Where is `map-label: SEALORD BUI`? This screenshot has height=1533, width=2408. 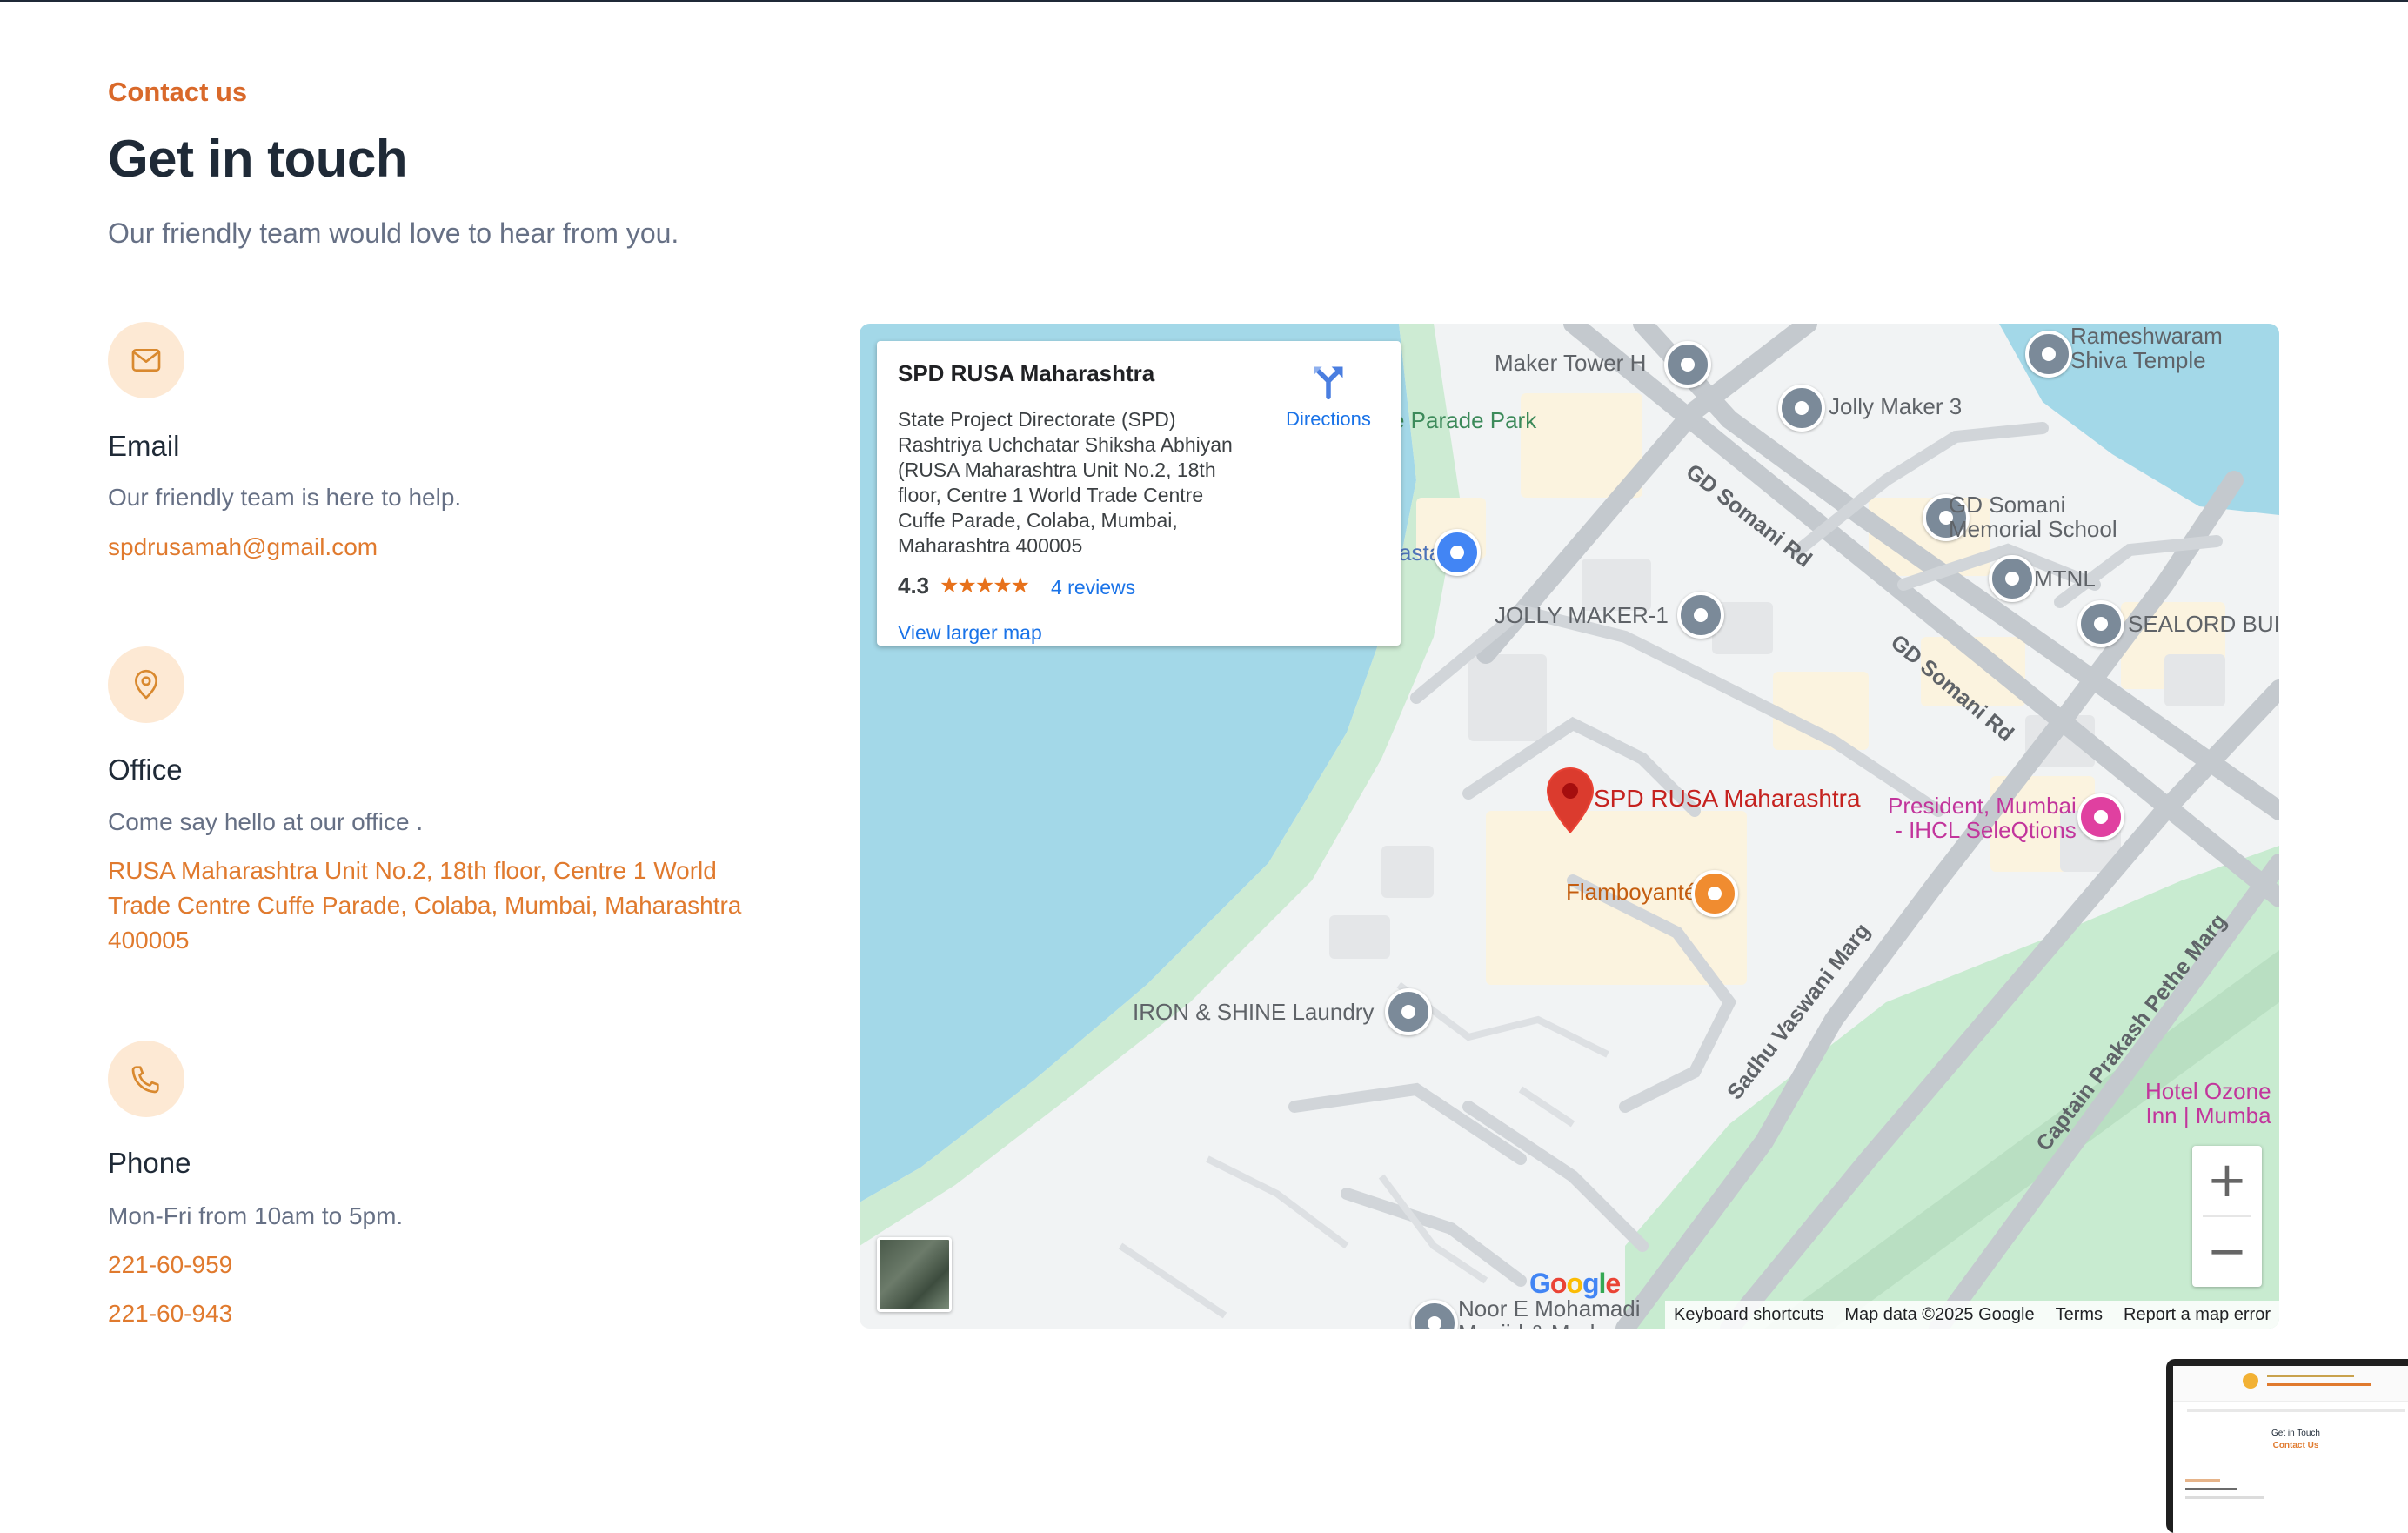
map-label: SEALORD BUI is located at coordinates (2203, 624).